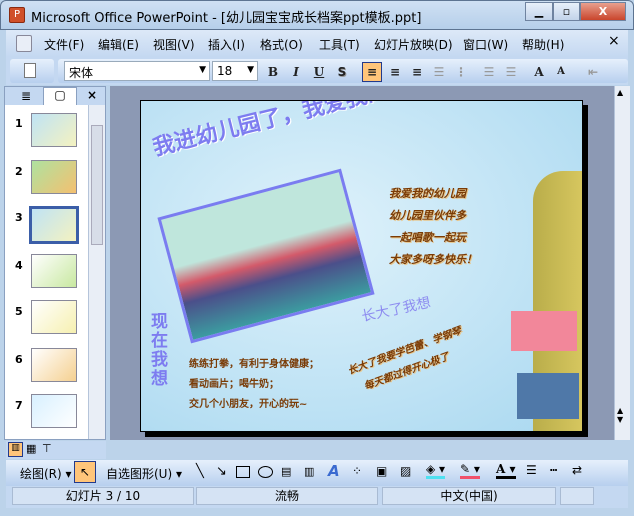 Image resolution: width=634 pixels, height=516 pixels. I want to click on font-size-value: 18, so click(225, 71).